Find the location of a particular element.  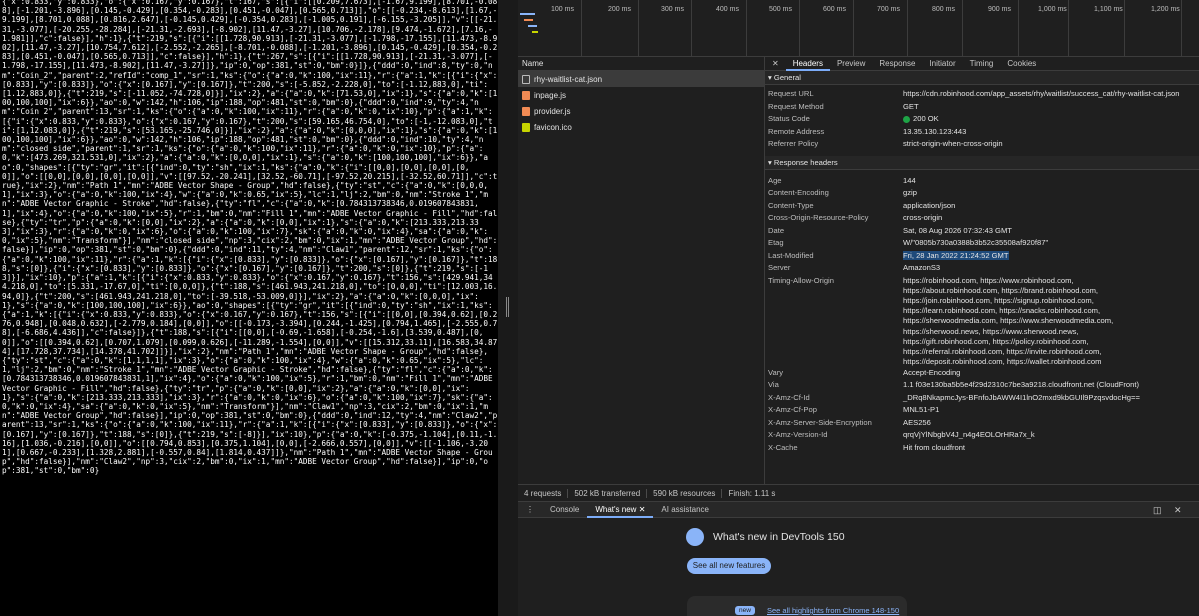

header-row: X-Cache Hit from cloudfront is located at coordinates (982, 449).